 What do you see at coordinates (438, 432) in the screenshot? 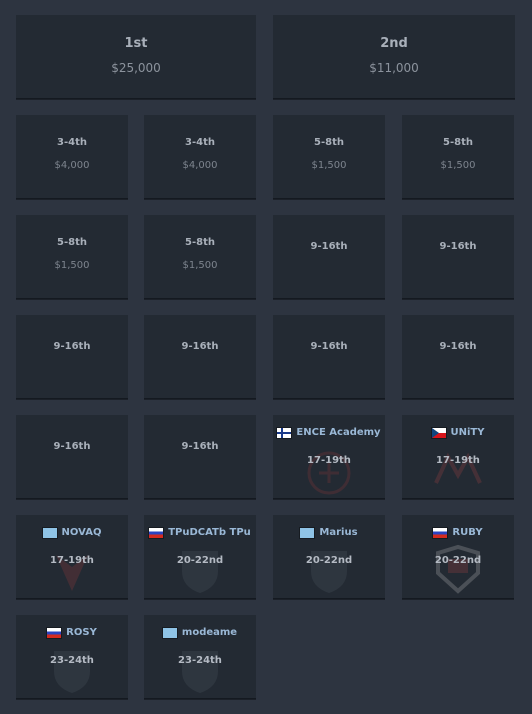
I see `czech-flag-icon` at bounding box center [438, 432].